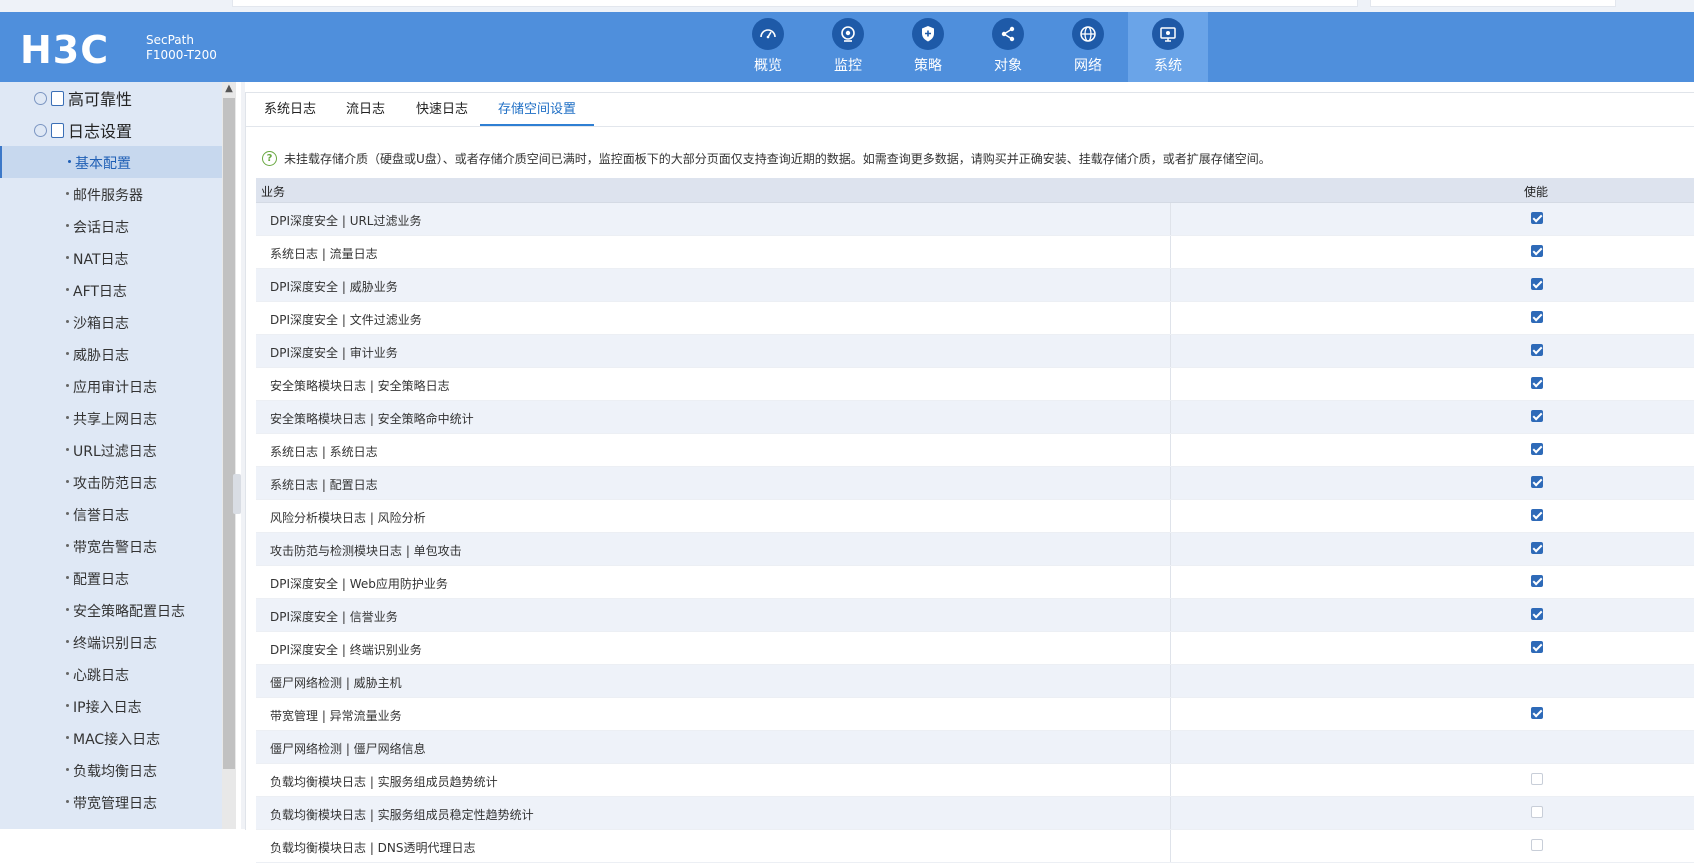  What do you see at coordinates (111, 482) in the screenshot?
I see `sidebar-item-10: 攻击防范日志` at bounding box center [111, 482].